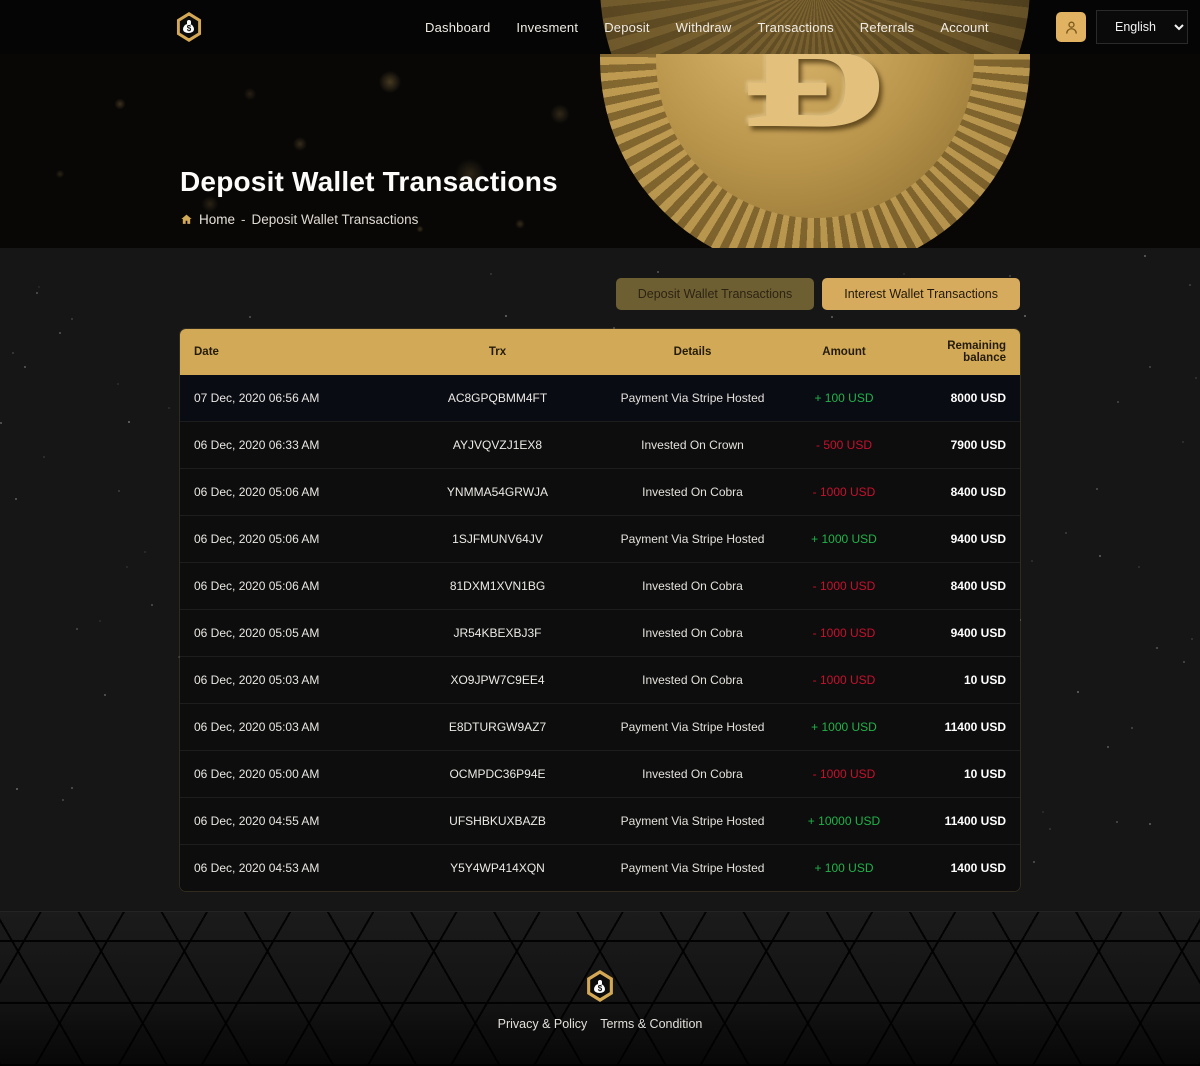  Describe the element at coordinates (704, 27) in the screenshot. I see `nav-item-withdraw: Withdraw` at that location.